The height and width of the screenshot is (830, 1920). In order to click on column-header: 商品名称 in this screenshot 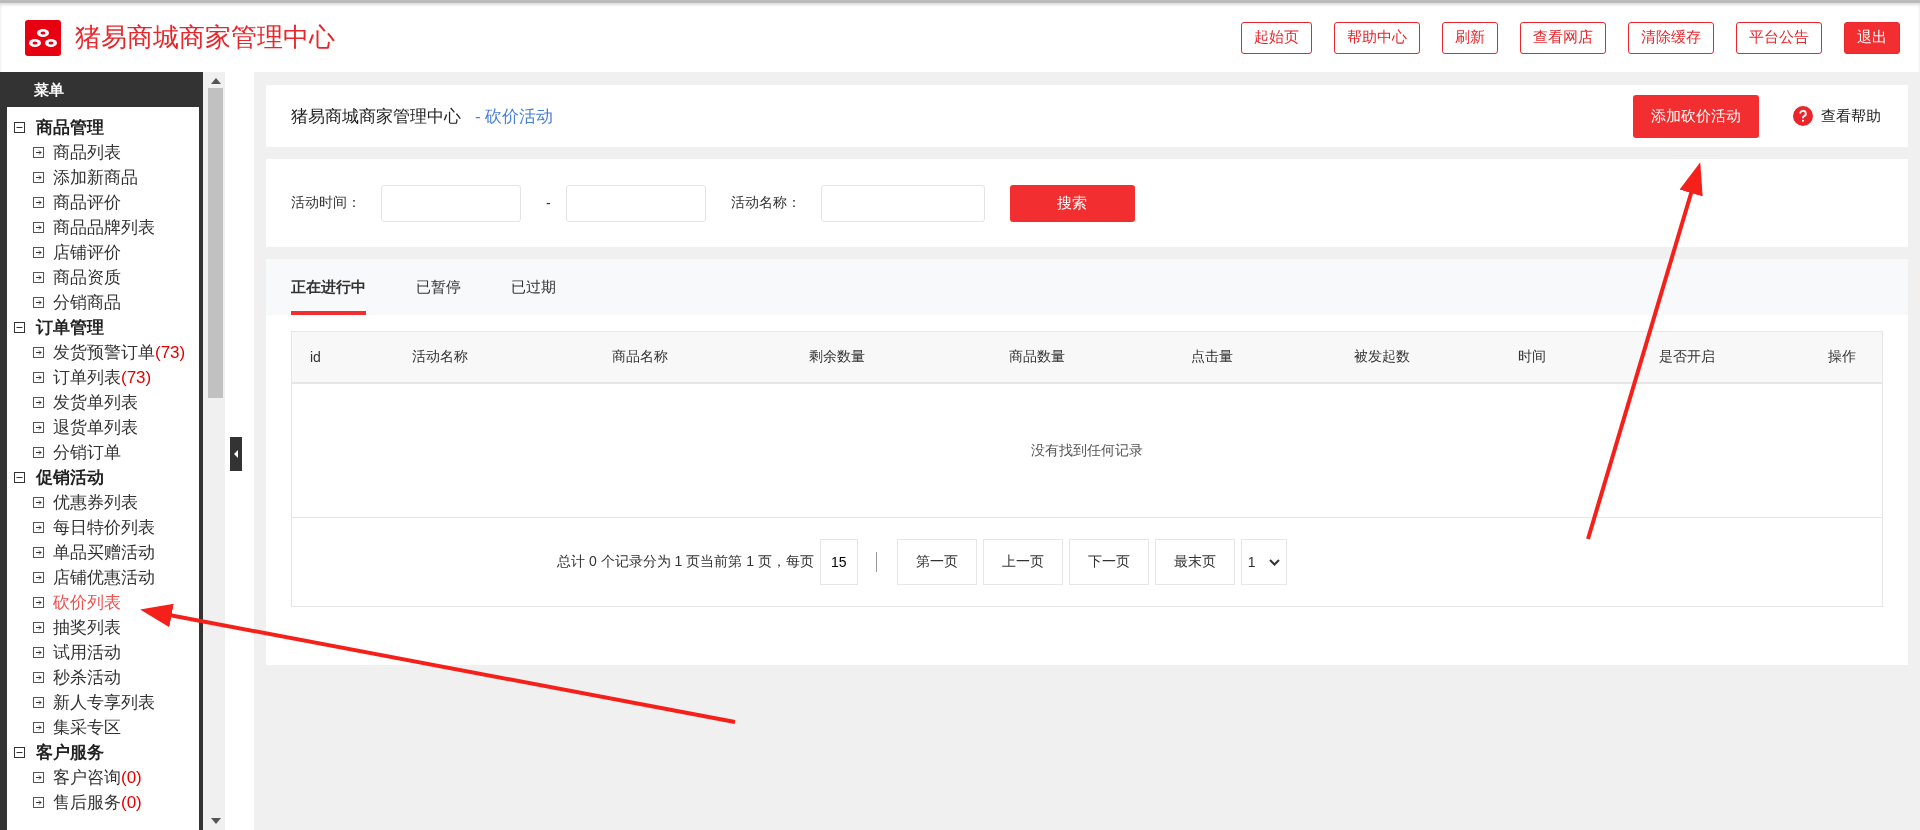, I will do `click(640, 357)`.